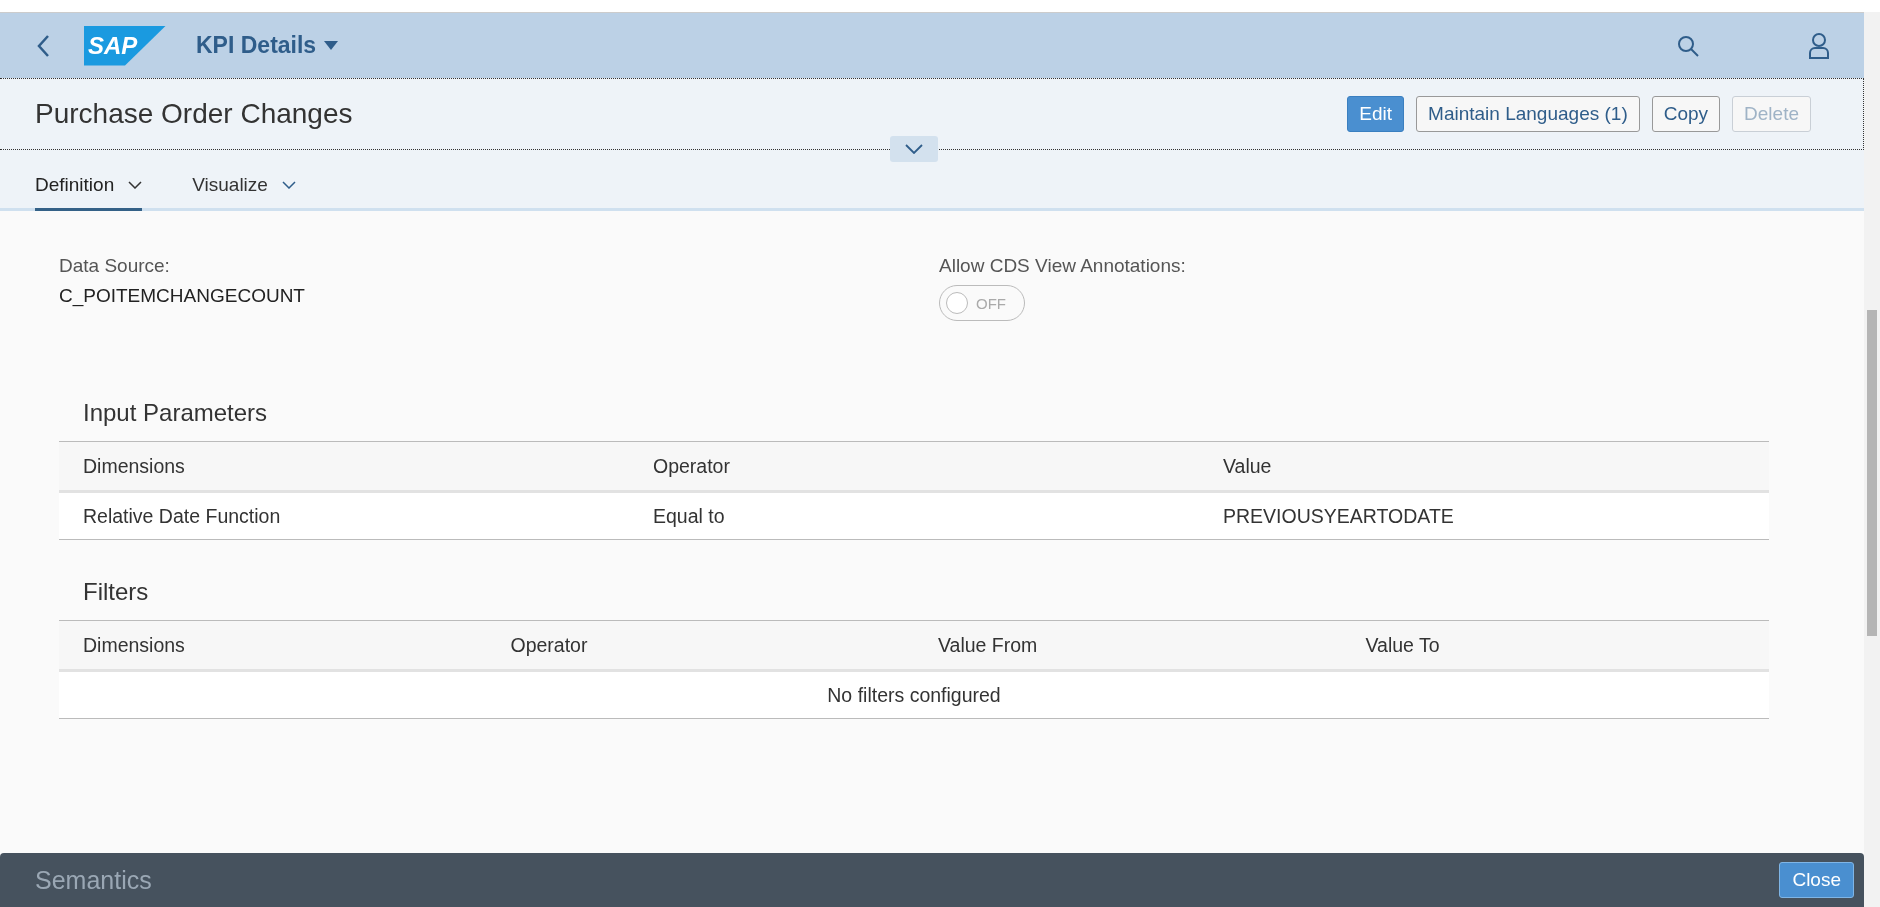 The width and height of the screenshot is (1880, 907). Describe the element at coordinates (1338, 516) in the screenshot. I see `table-cell-text: PREVIOUSYEARTODATE` at that location.